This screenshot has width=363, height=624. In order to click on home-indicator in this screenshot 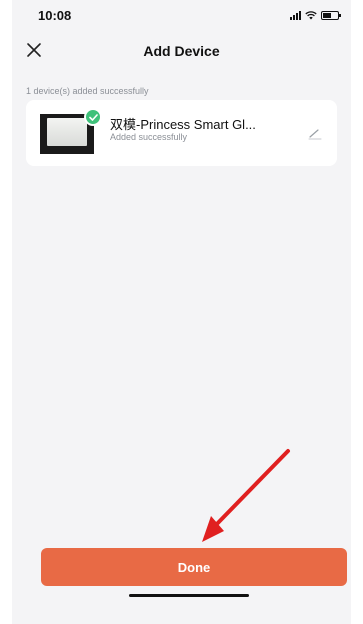, I will do `click(189, 595)`.